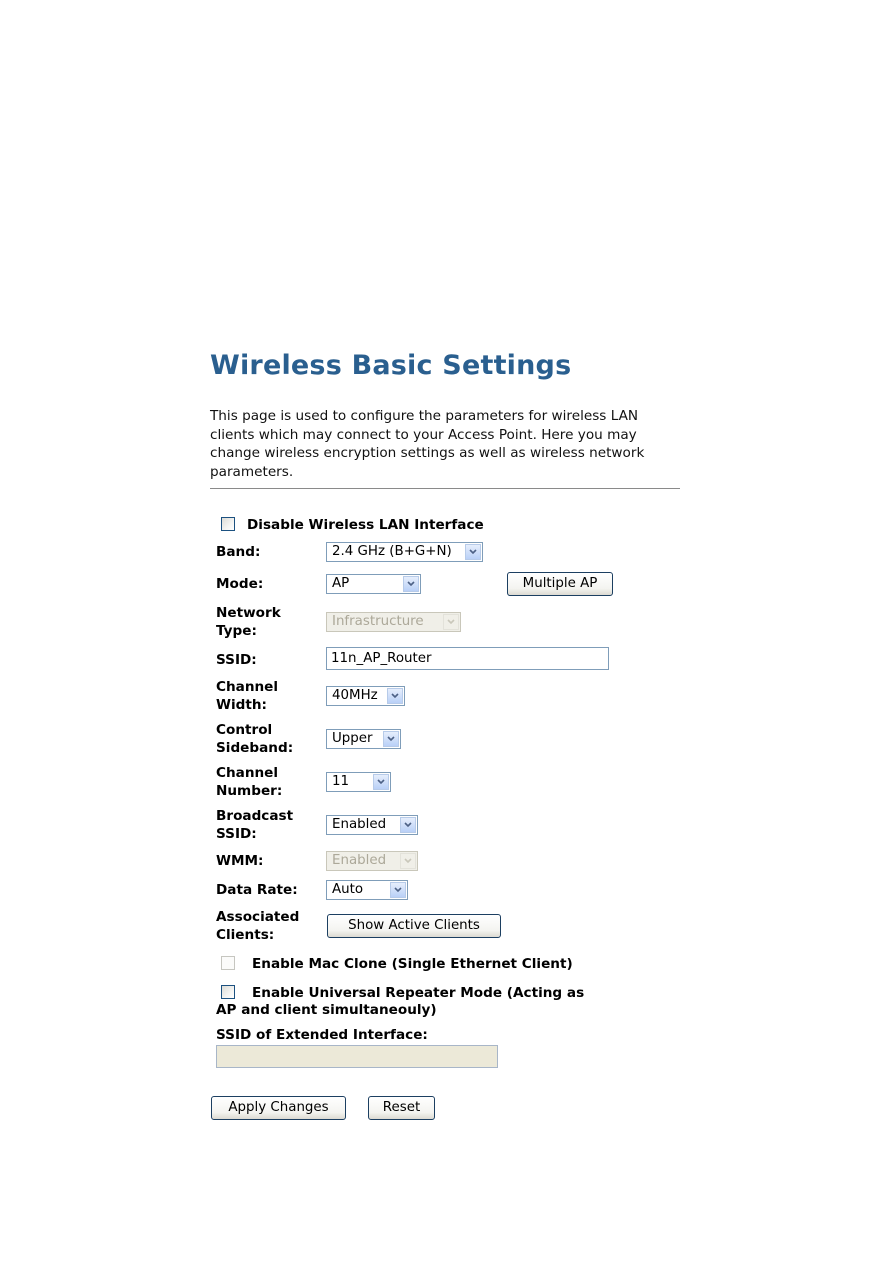 This screenshot has height=1263, width=893. I want to click on wmm-label: WMM:, so click(240, 861).